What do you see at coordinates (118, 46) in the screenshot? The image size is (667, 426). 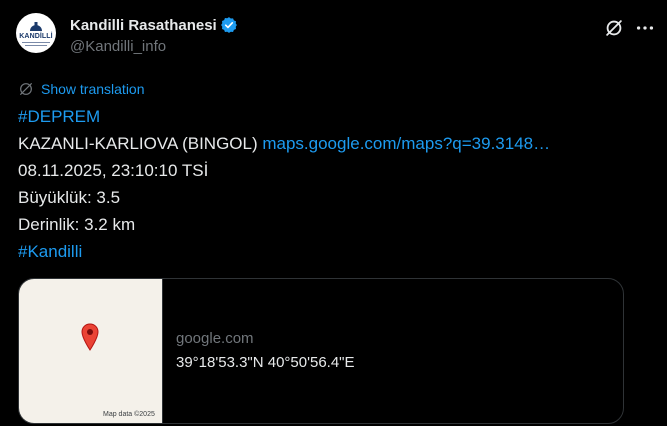 I see `author-handle: @Kandilli_info` at bounding box center [118, 46].